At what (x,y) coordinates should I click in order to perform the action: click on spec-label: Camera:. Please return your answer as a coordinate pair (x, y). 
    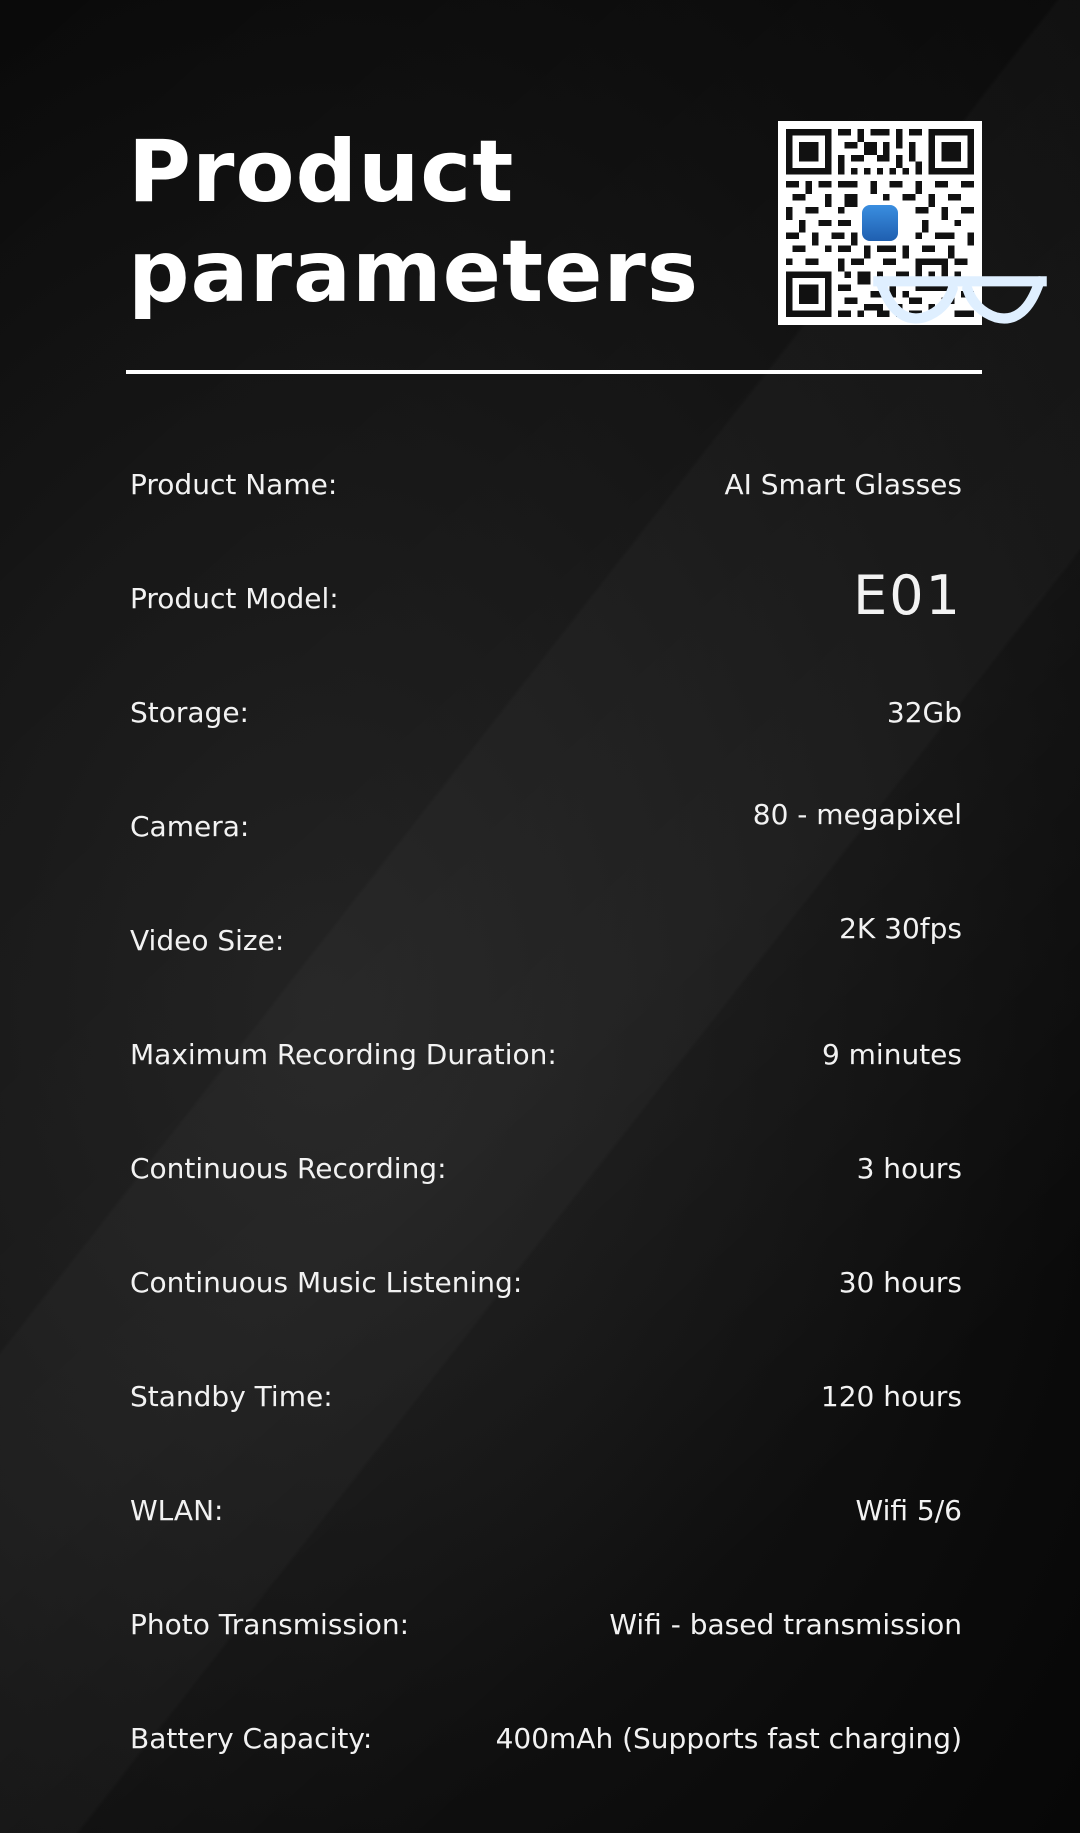
    Looking at the image, I should click on (190, 826).